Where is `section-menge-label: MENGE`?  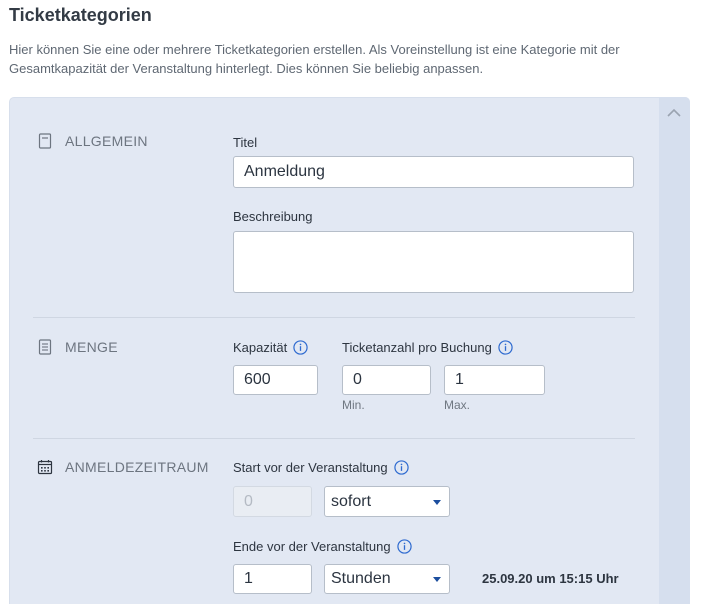
section-menge-label: MENGE is located at coordinates (91, 347).